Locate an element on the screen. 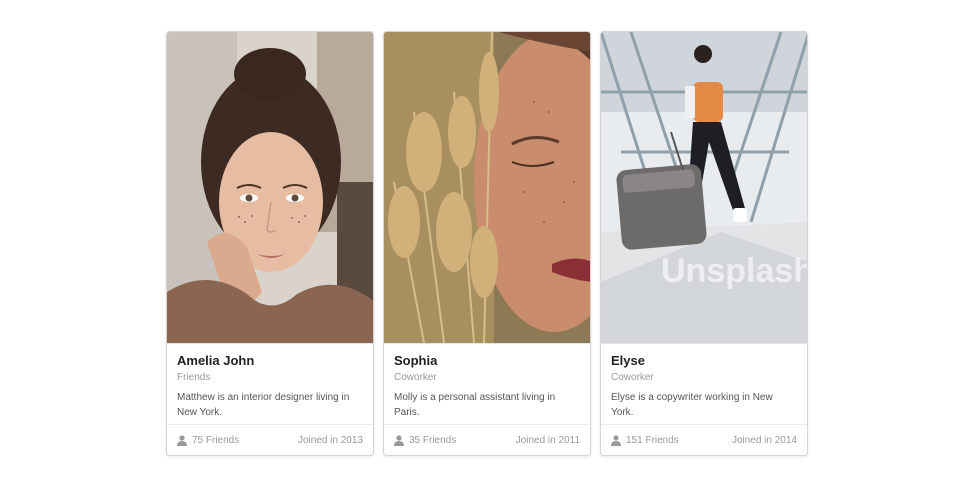 Image resolution: width=975 pixels, height=481 pixels. friends-link: 151 Friends is located at coordinates (645, 440).